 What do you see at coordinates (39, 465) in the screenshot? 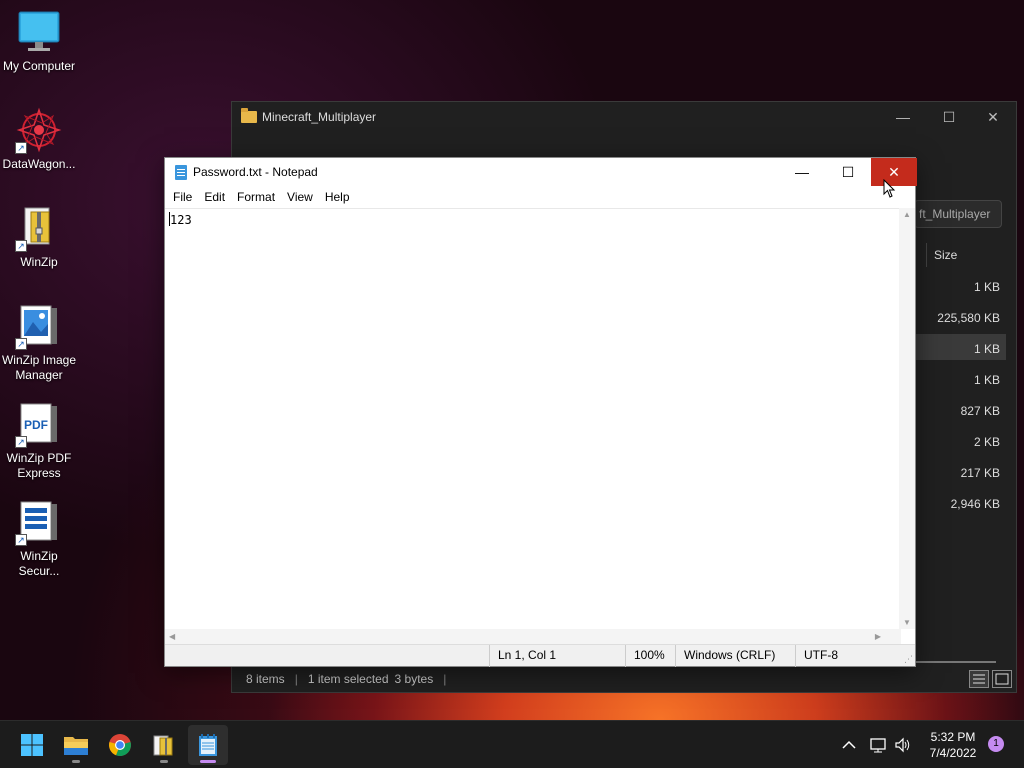
I see `desktop-icon-label: WinZip PDF Express` at bounding box center [39, 465].